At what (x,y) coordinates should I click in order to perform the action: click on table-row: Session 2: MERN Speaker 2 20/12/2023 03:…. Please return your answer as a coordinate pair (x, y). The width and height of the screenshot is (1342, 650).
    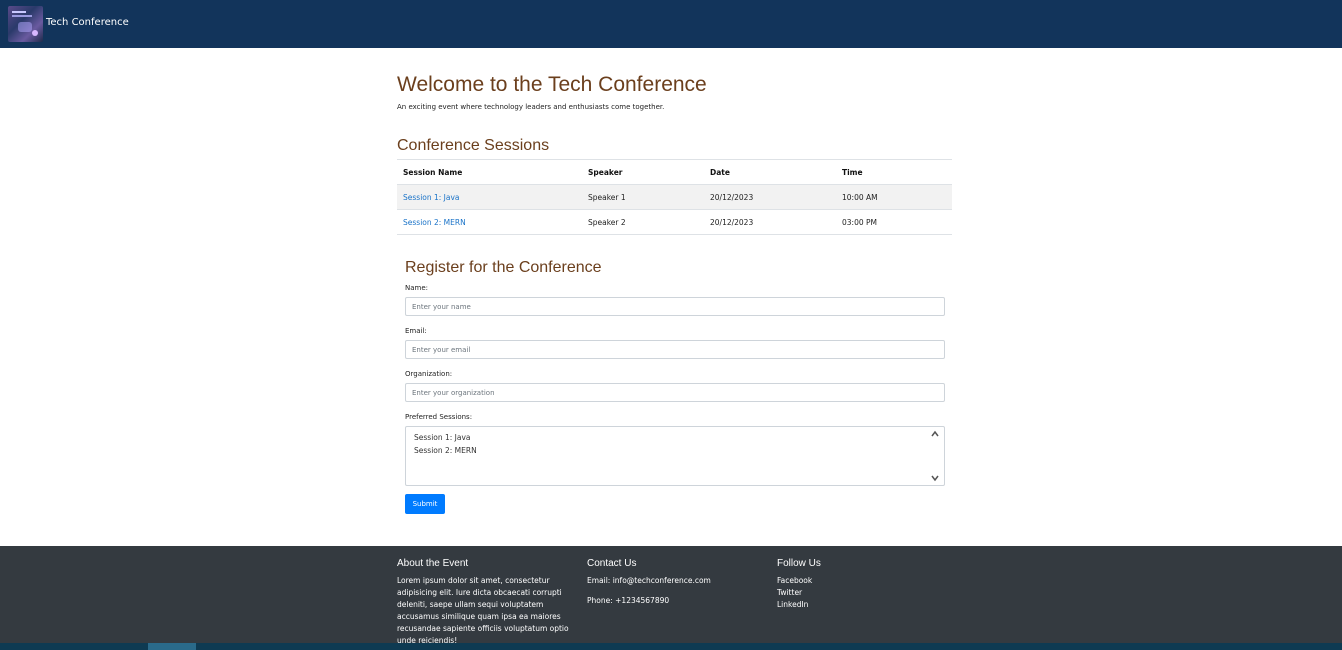
    Looking at the image, I should click on (674, 222).